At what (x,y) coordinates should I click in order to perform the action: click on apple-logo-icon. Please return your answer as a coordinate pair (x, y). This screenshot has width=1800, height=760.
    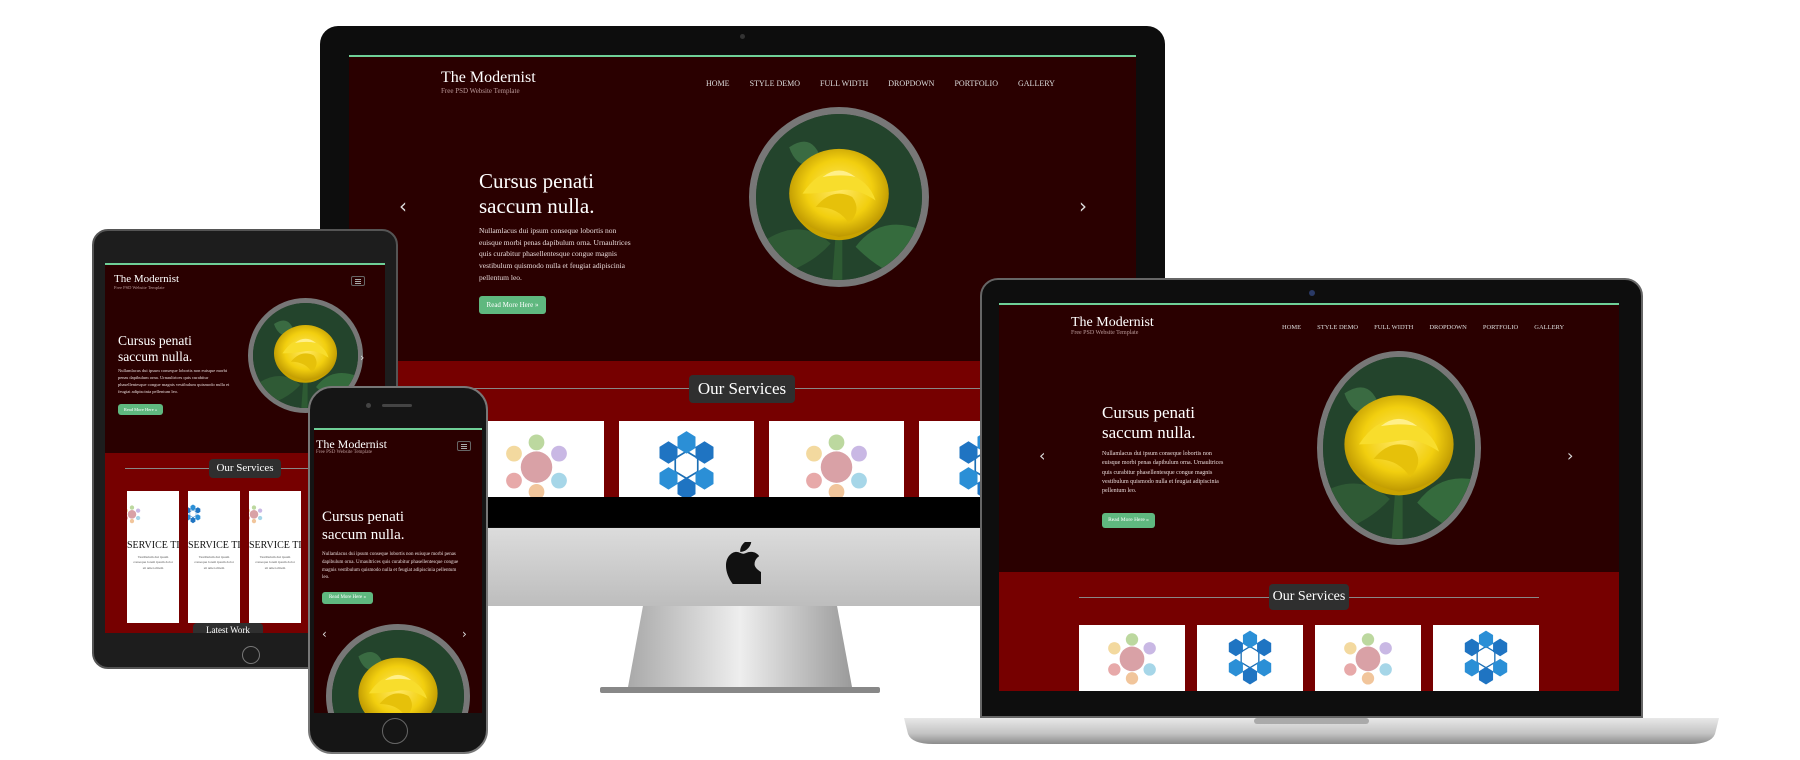
    Looking at the image, I should click on (743, 563).